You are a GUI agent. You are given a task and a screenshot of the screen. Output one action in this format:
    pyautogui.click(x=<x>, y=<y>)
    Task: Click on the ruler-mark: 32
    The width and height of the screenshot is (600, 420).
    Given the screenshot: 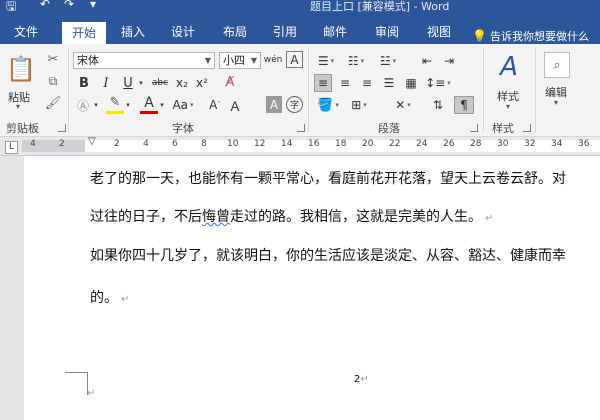 What is the action you would take?
    pyautogui.click(x=530, y=144)
    